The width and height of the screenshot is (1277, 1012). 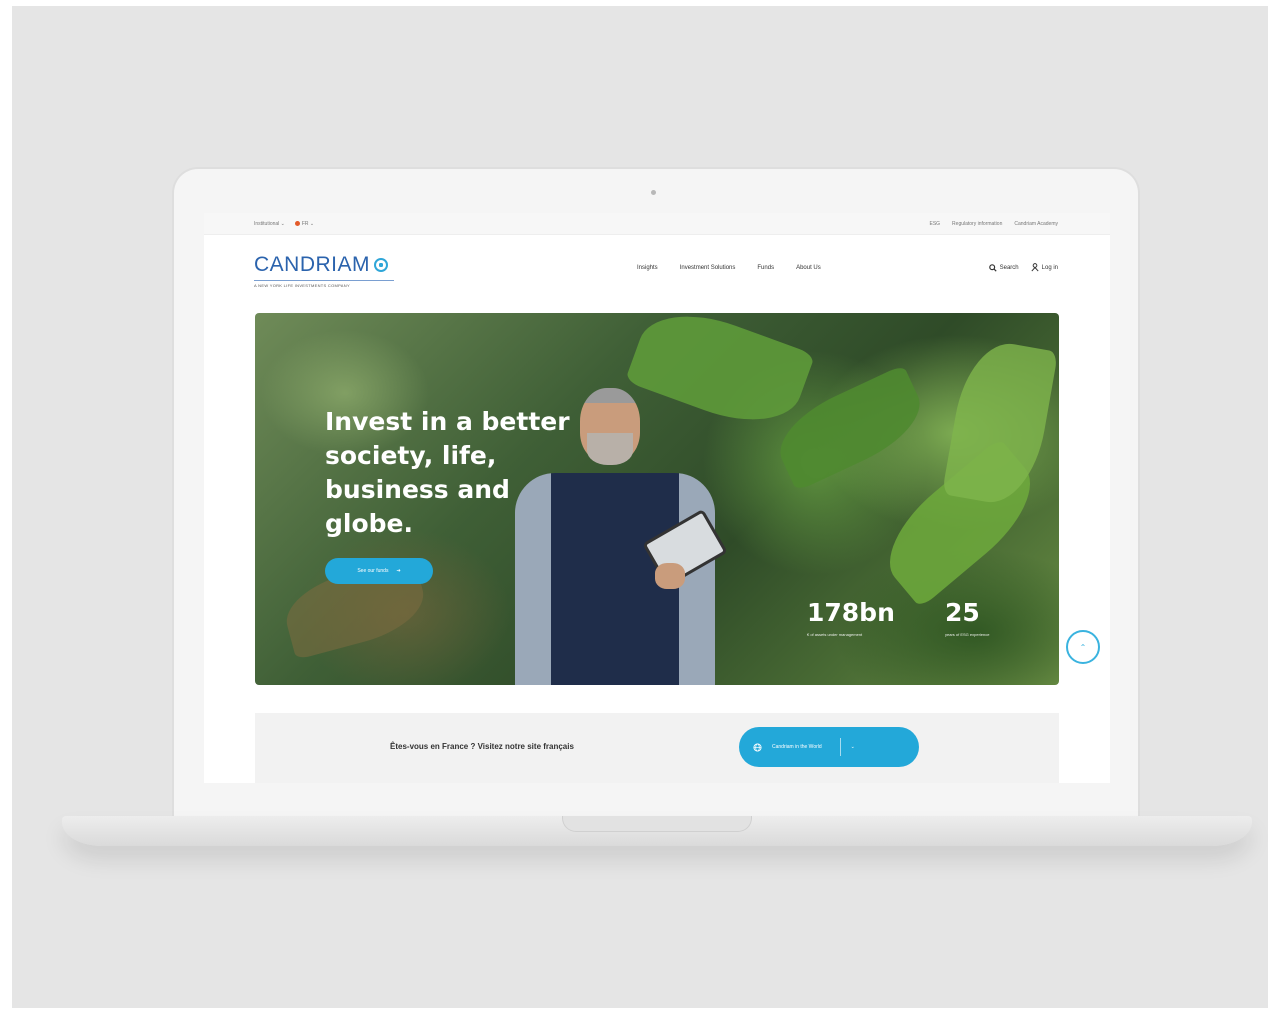 I want to click on nav-item-about-us: About Us, so click(x=808, y=268).